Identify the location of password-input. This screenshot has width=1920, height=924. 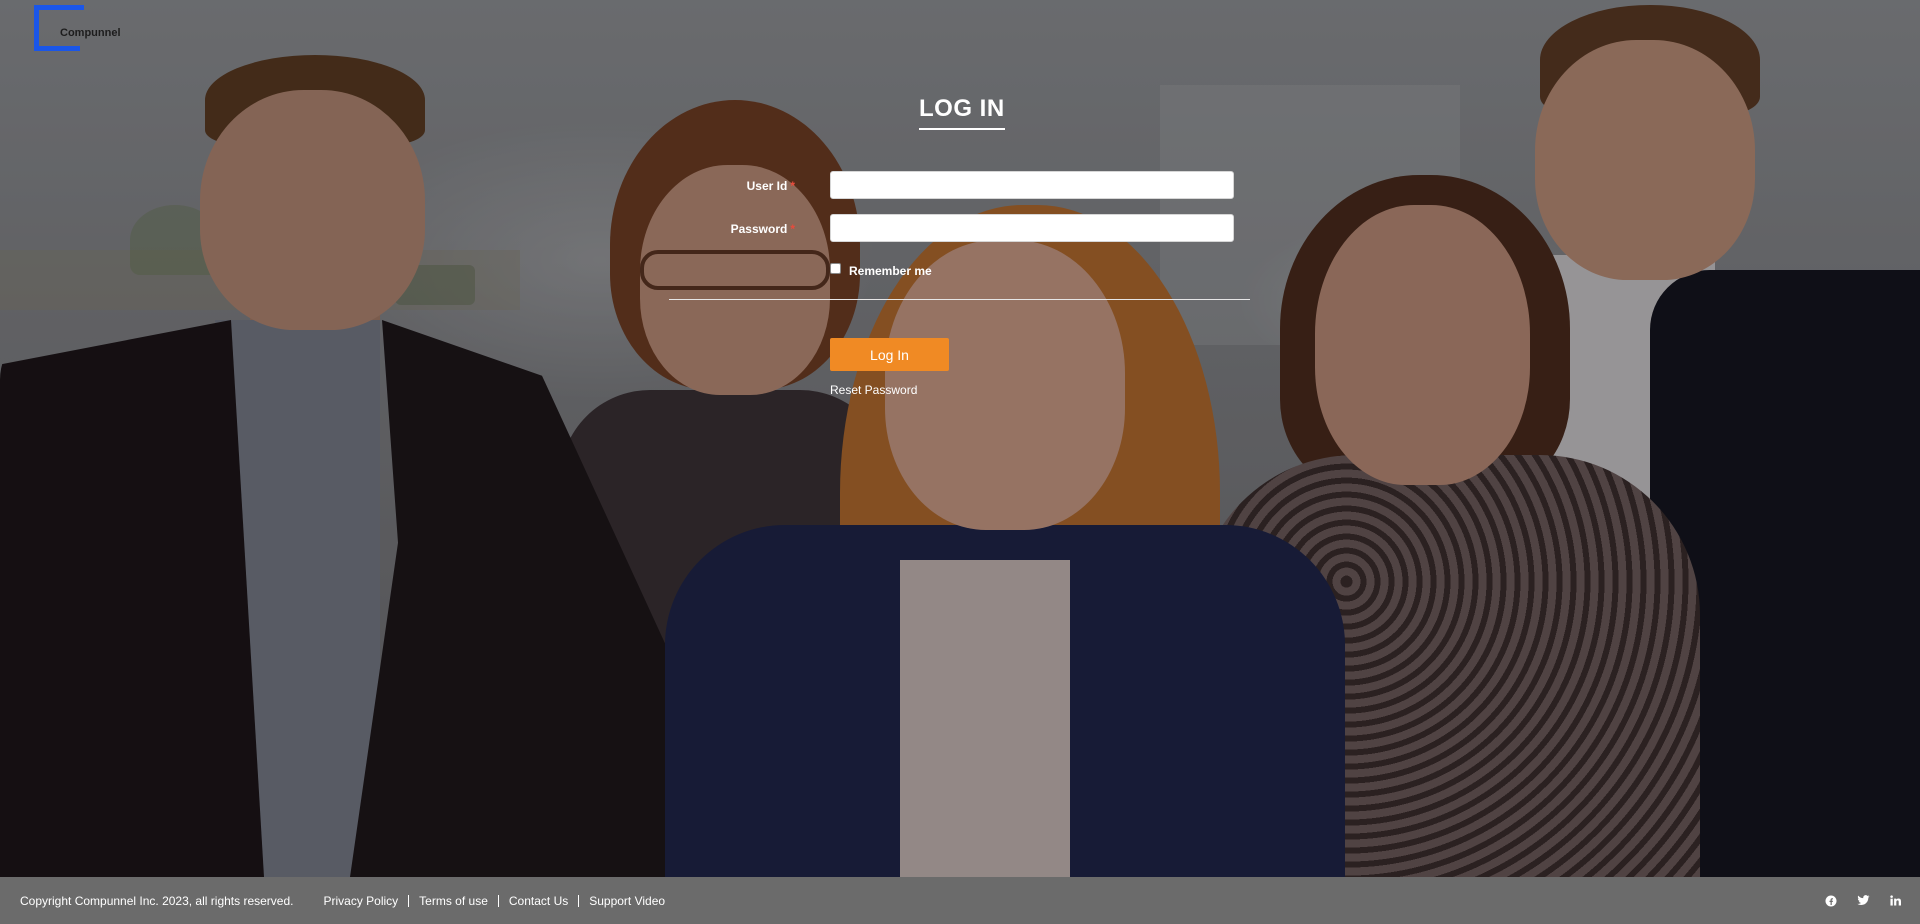
(1032, 228).